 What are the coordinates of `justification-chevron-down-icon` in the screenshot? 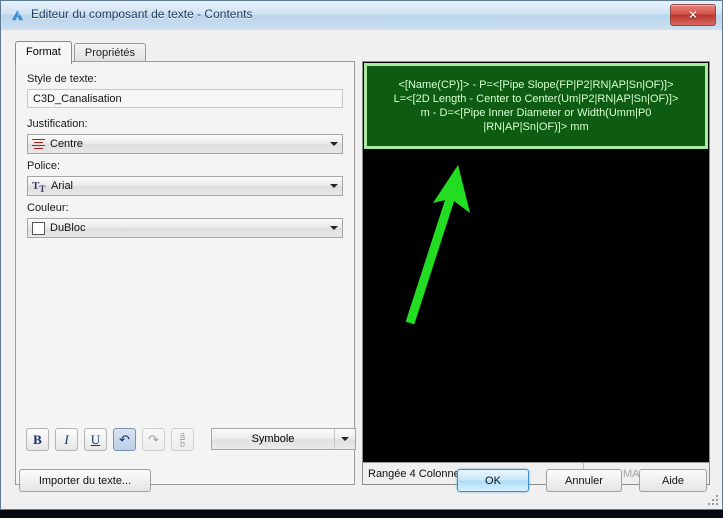 It's located at (333, 144).